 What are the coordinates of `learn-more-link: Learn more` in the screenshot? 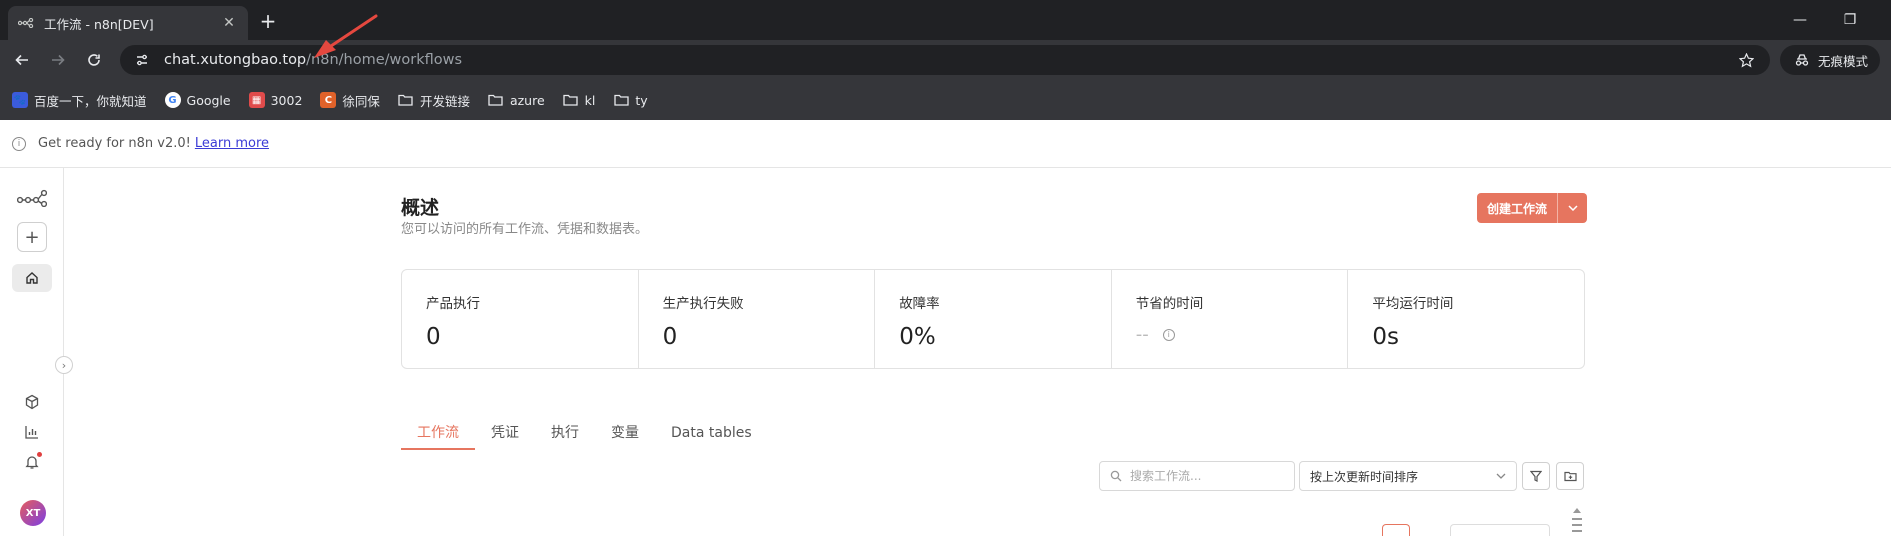 It's located at (232, 143).